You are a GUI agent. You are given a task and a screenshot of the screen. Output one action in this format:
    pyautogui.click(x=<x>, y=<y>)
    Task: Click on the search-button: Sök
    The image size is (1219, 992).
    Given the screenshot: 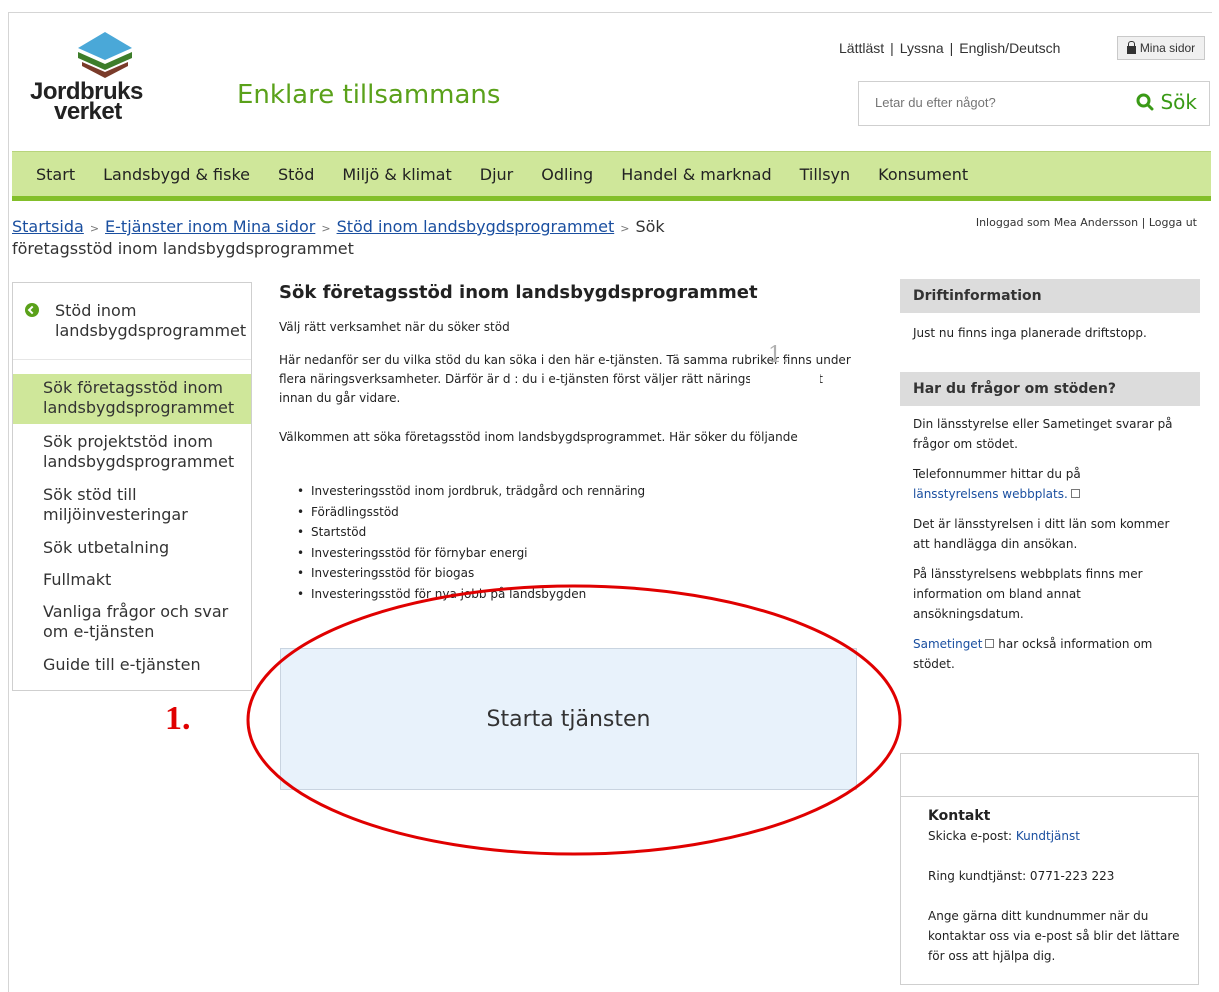 What is the action you would take?
    pyautogui.click(x=1166, y=102)
    